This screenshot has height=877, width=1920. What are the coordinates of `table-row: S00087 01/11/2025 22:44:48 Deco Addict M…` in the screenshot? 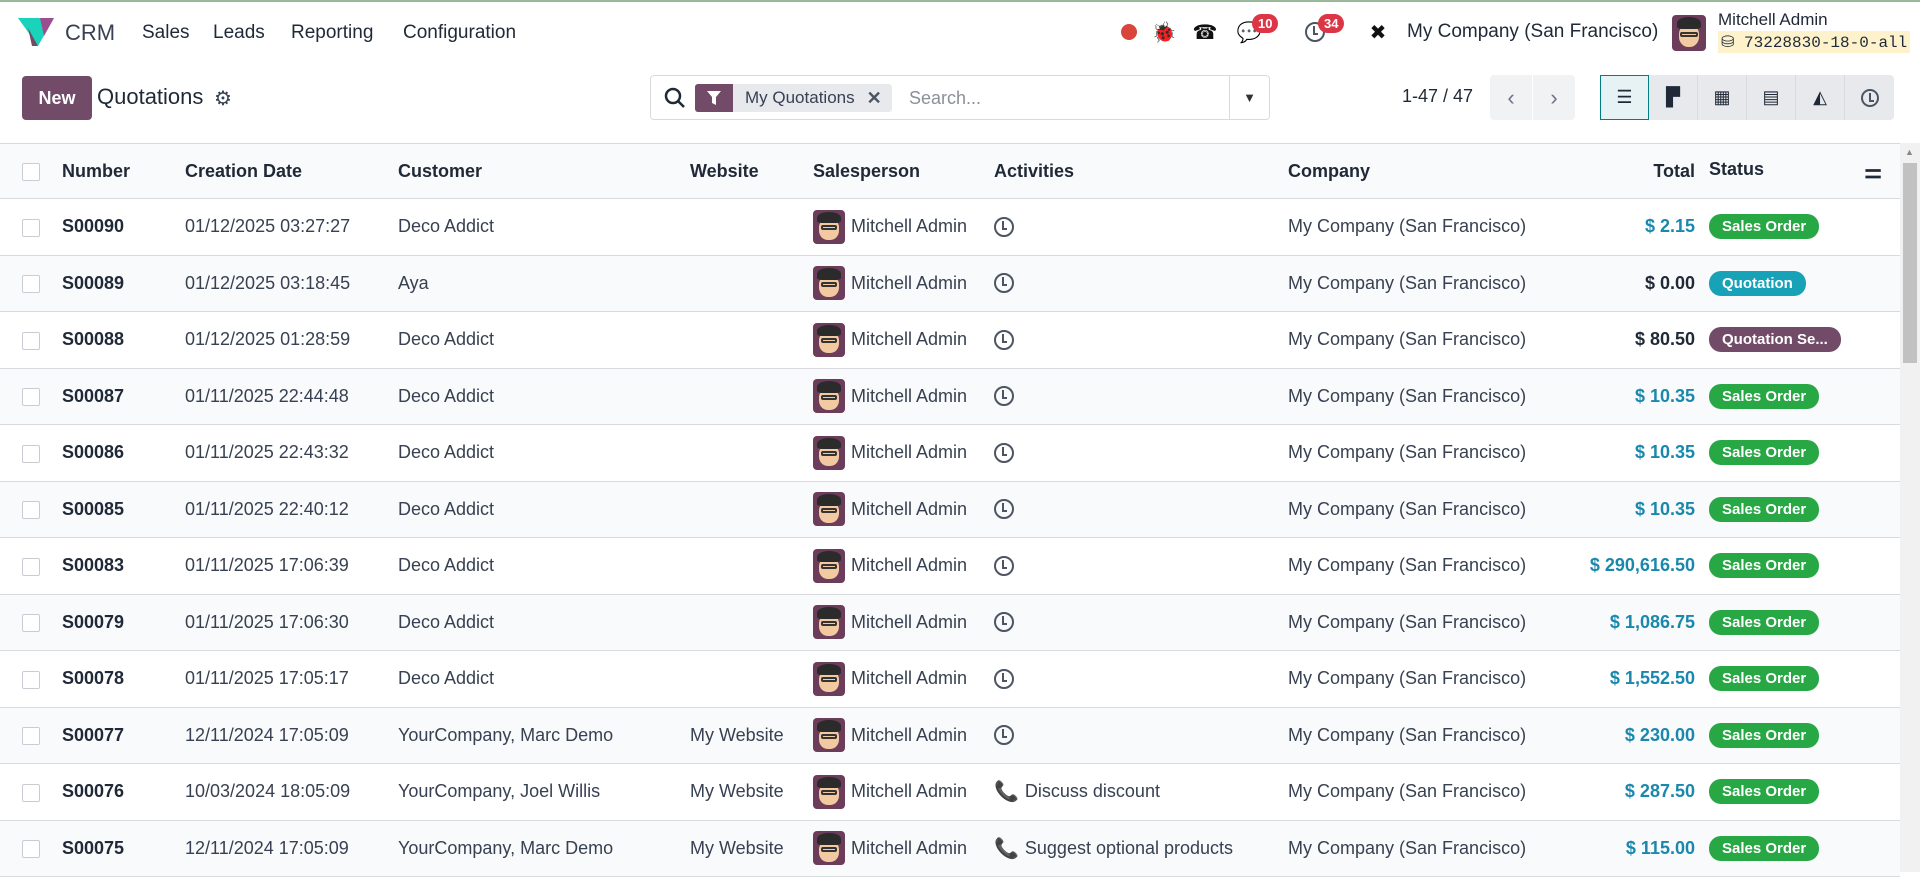 It's located at (950, 396).